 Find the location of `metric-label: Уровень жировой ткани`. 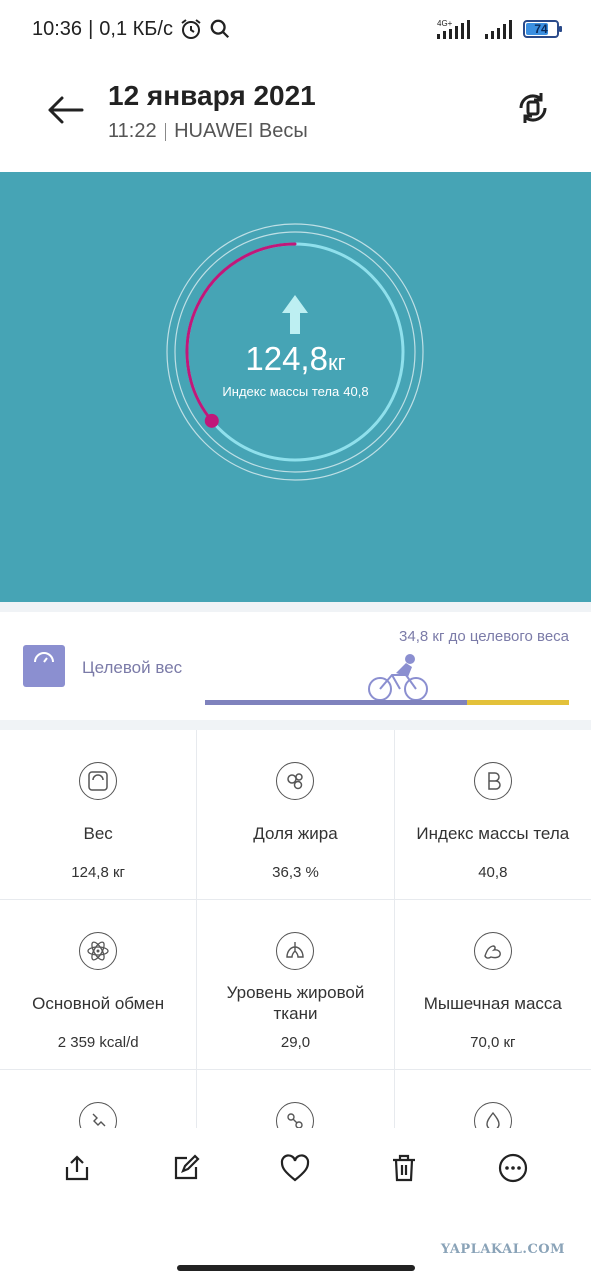

metric-label: Уровень жировой ткани is located at coordinates (295, 1003).